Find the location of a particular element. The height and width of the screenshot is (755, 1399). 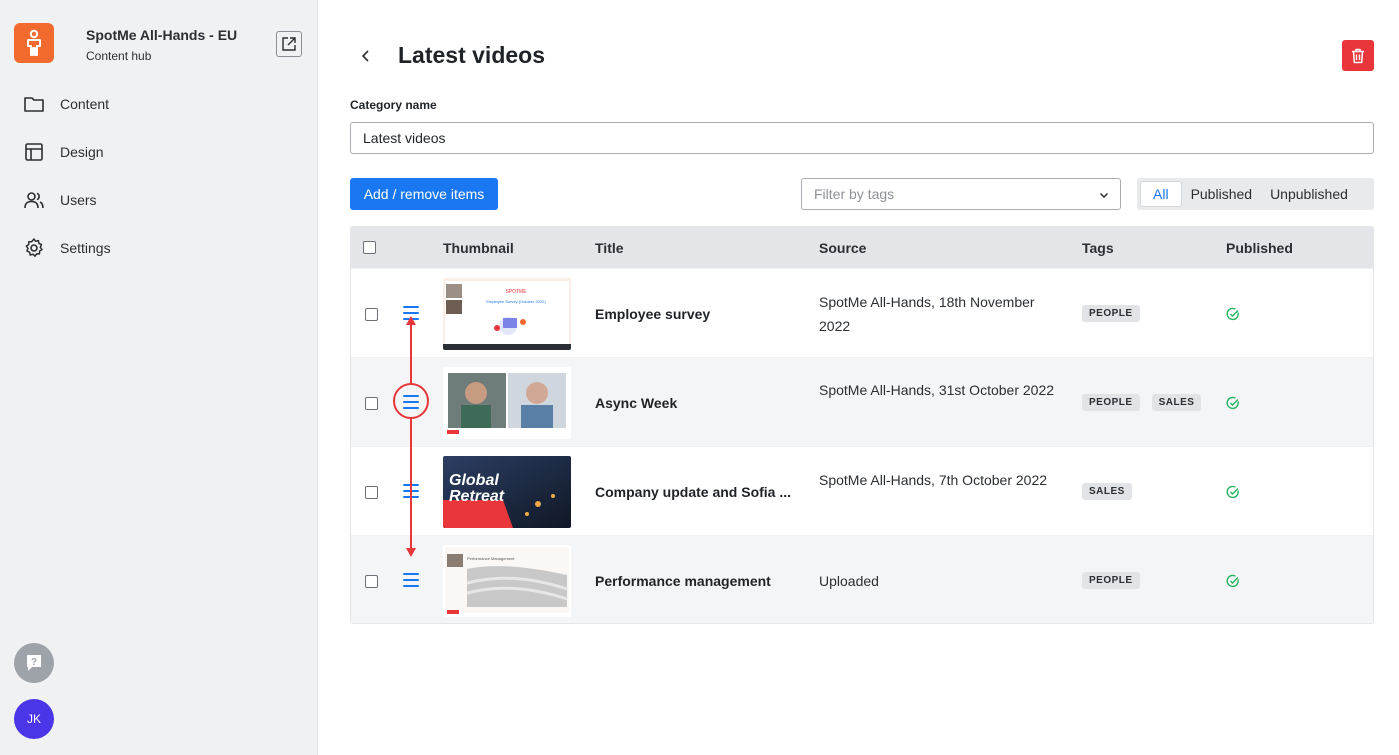

row-source: SpotMe All-Hands, 31st October 2022 is located at coordinates (937, 390).